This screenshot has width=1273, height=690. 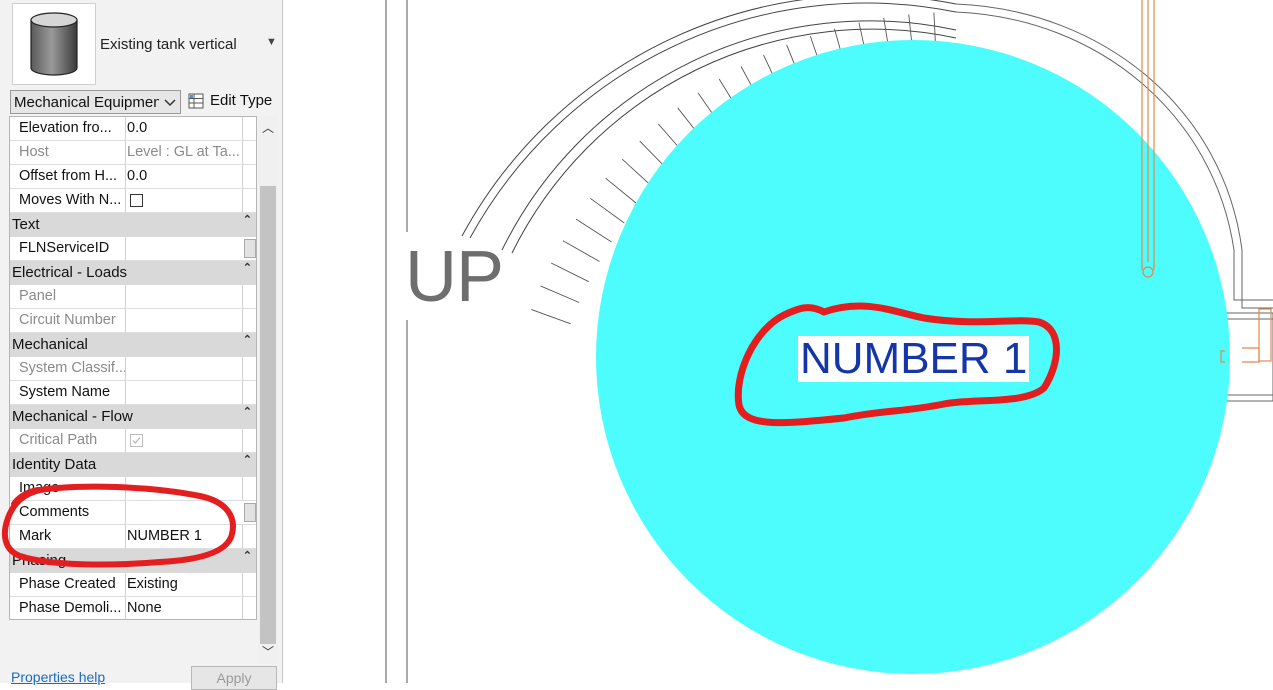 I want to click on scrollbar-thumb, so click(x=268, y=415).